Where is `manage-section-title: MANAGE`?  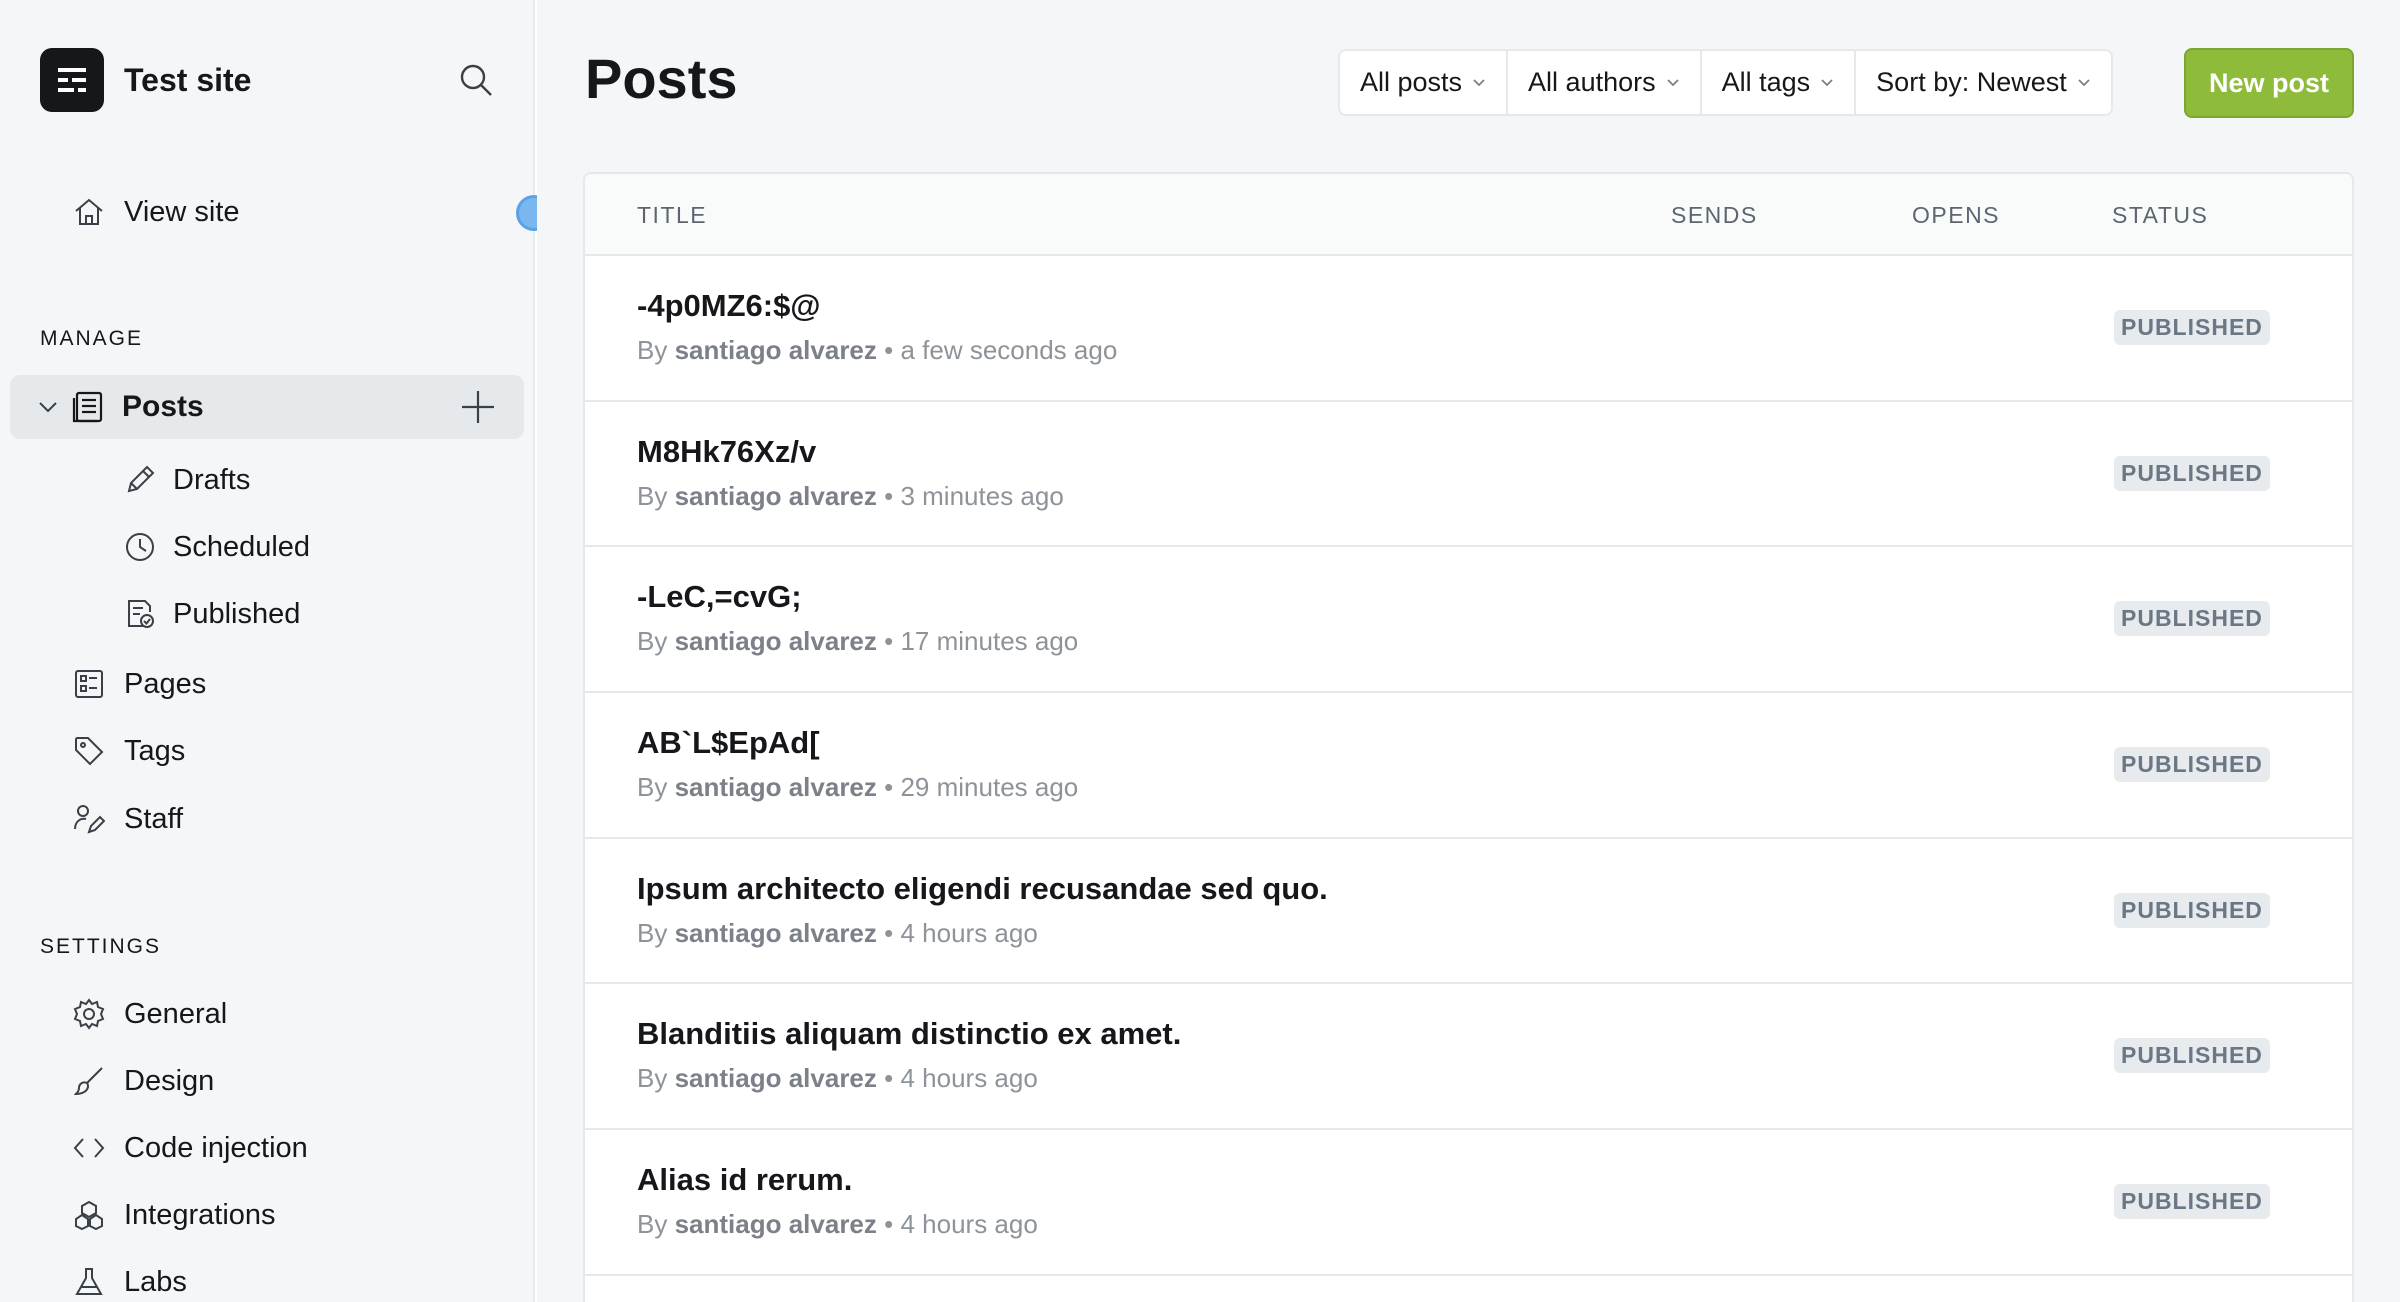 manage-section-title: MANAGE is located at coordinates (92, 338).